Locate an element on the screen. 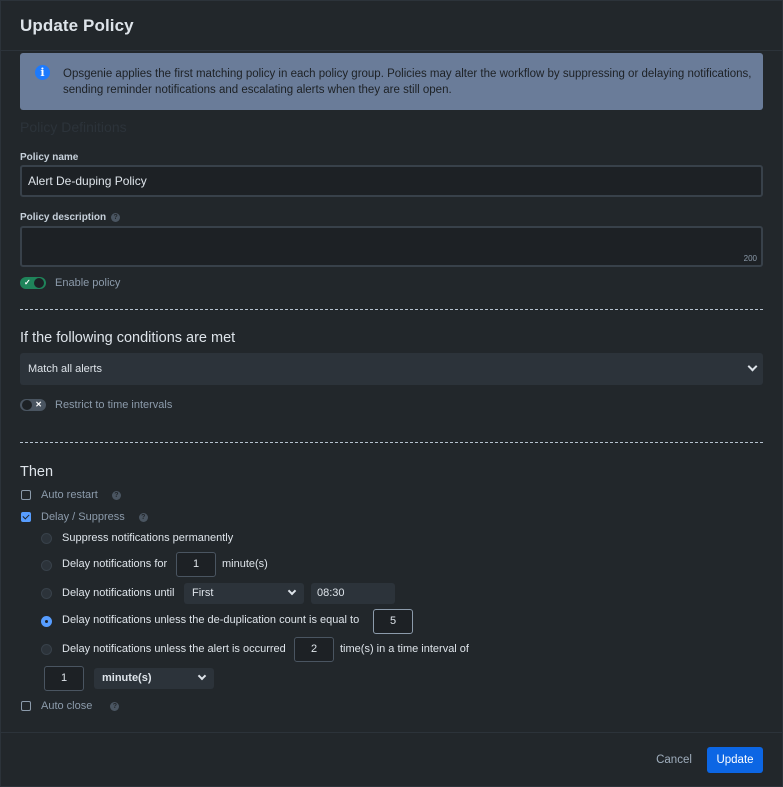  radio-delay-until is located at coordinates (46, 593).